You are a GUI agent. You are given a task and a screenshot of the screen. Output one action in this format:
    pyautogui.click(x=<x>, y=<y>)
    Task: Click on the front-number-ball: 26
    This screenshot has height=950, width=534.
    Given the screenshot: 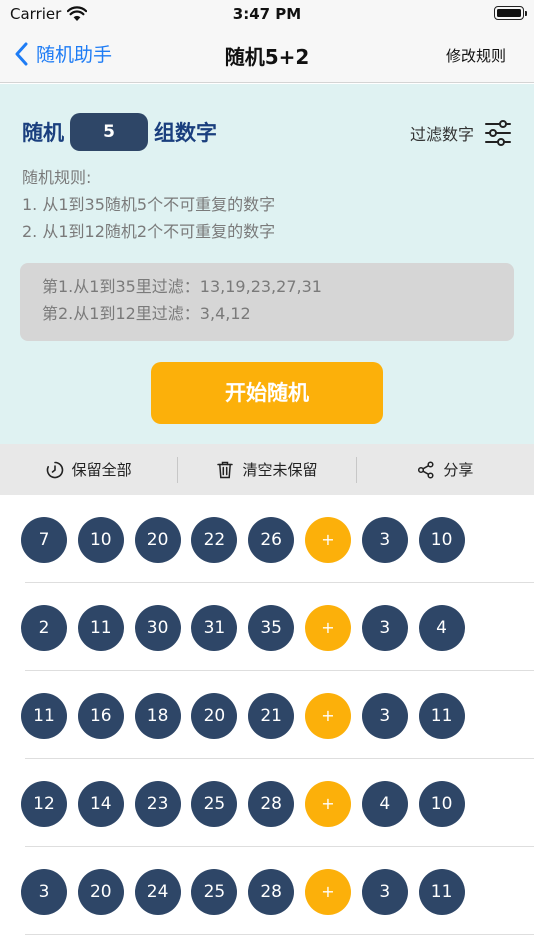 What is the action you would take?
    pyautogui.click(x=271, y=540)
    